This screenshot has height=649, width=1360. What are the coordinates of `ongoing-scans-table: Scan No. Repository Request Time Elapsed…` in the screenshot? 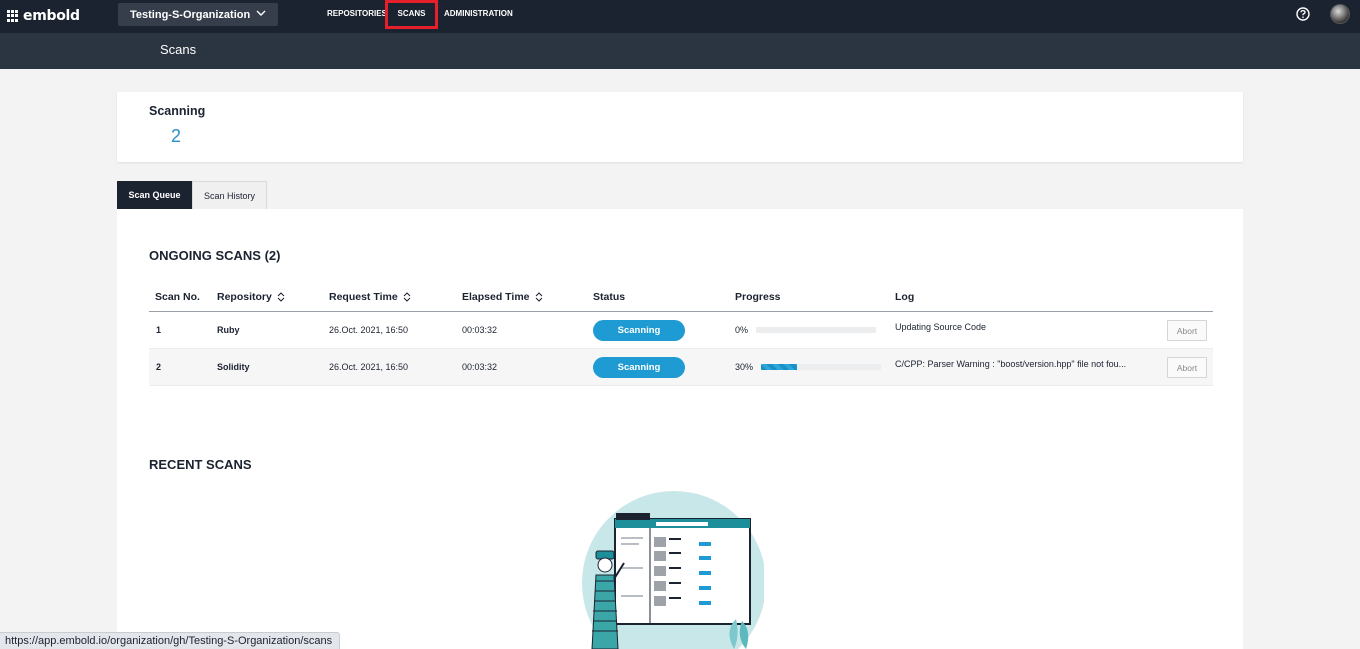 It's located at (681, 336).